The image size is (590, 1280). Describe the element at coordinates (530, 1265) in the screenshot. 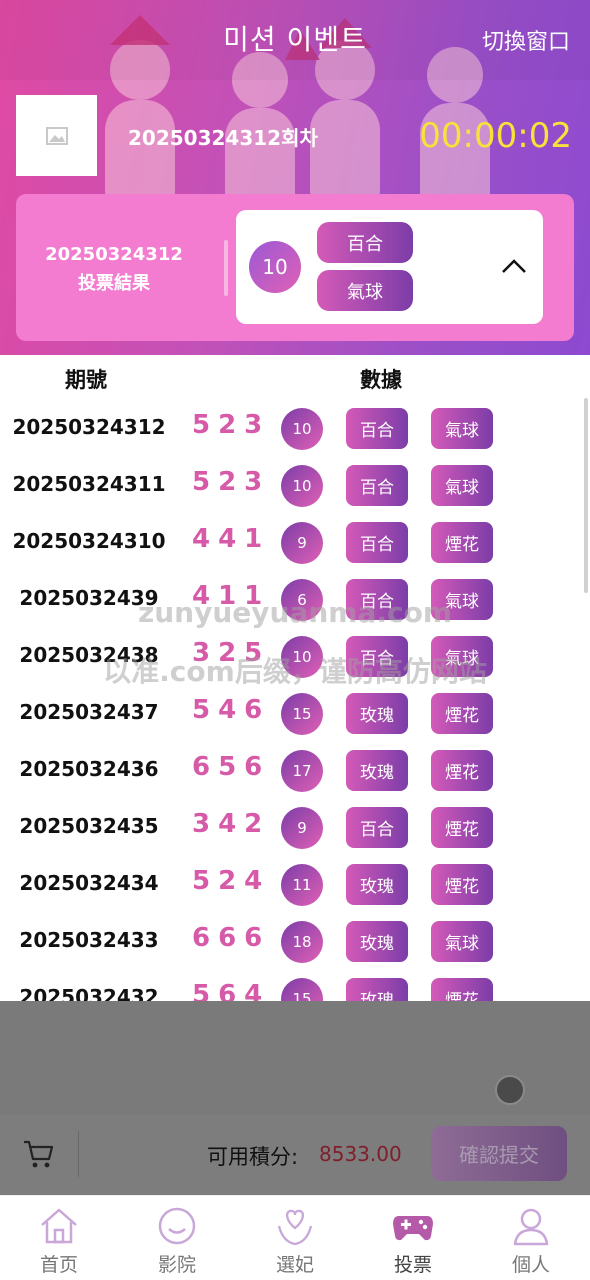

I see `tab-label: 個人` at that location.